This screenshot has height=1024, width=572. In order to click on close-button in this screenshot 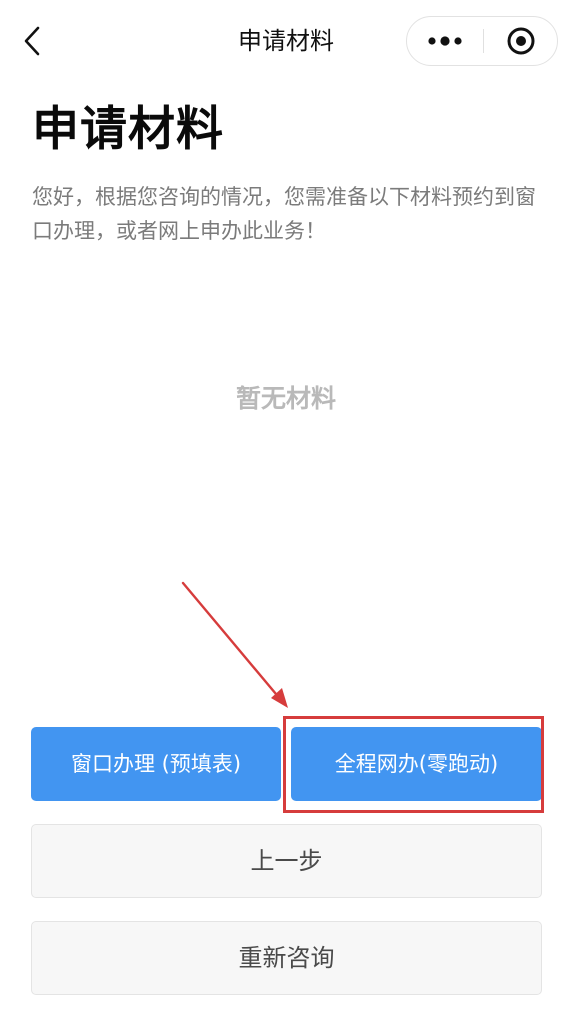, I will do `click(521, 41)`.